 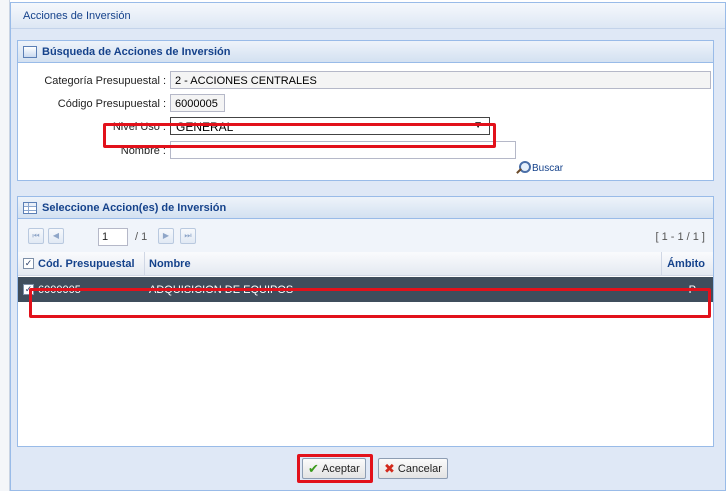 What do you see at coordinates (313, 468) in the screenshot?
I see `check-icon: ✔` at bounding box center [313, 468].